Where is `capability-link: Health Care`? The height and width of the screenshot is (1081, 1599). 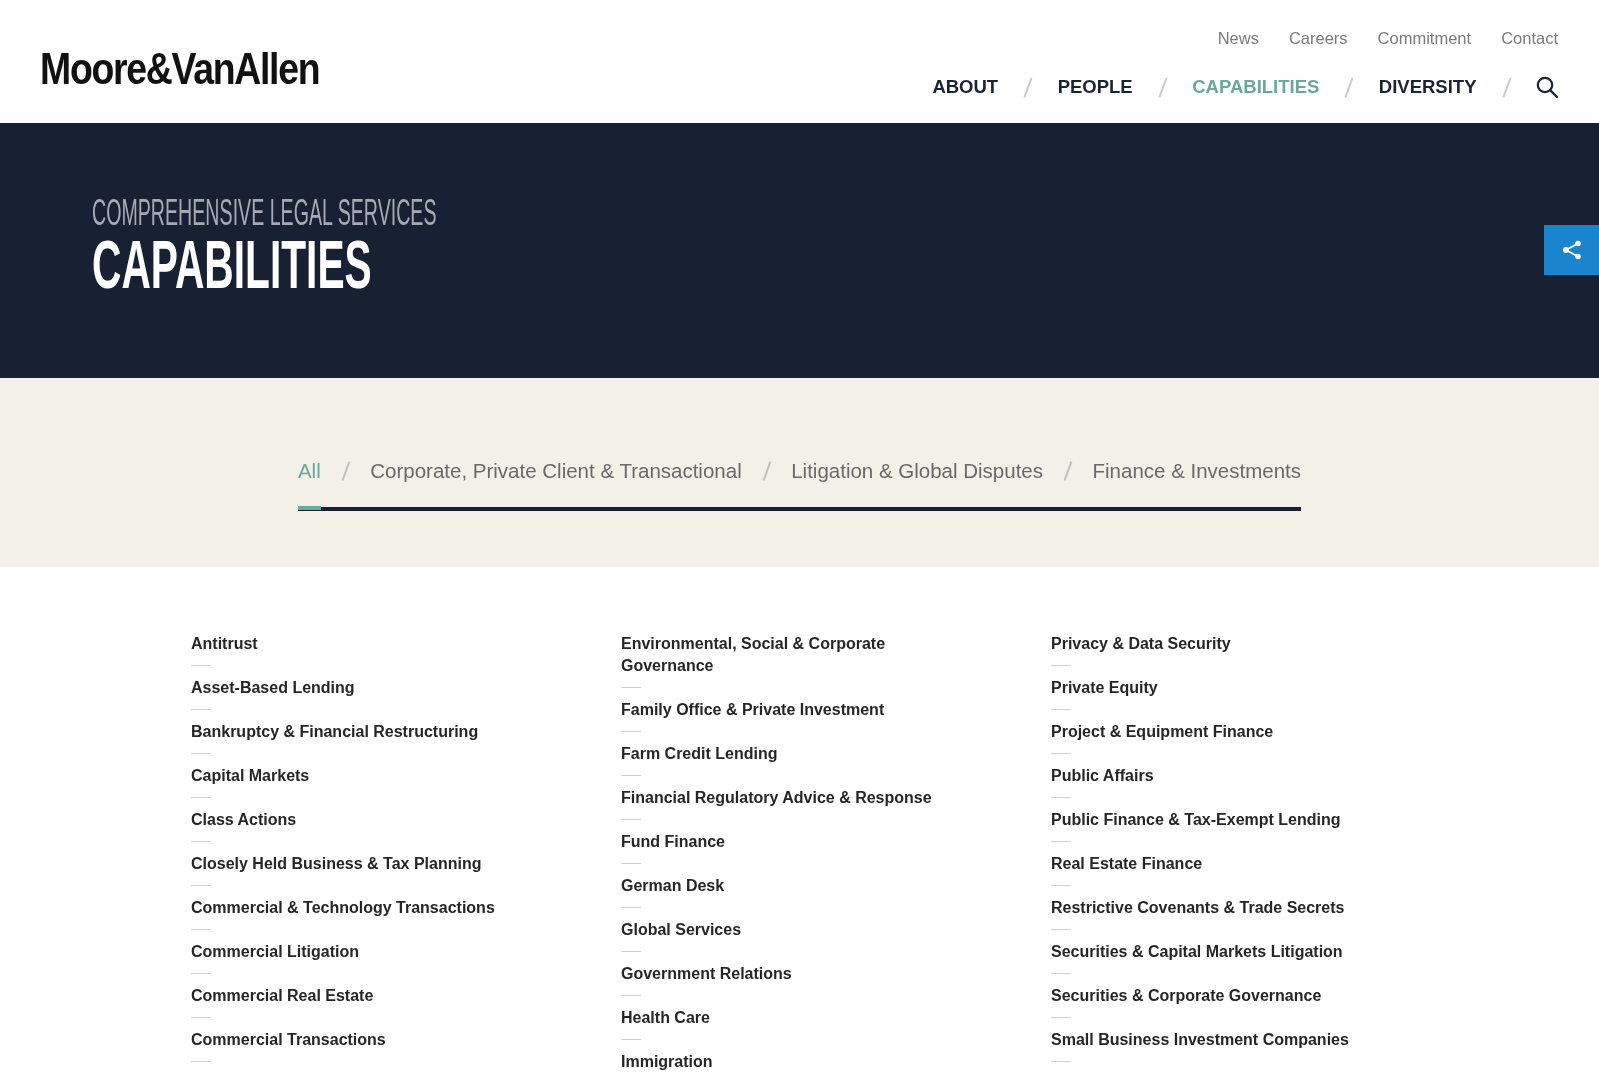 capability-link: Health Care is located at coordinates (665, 1018).